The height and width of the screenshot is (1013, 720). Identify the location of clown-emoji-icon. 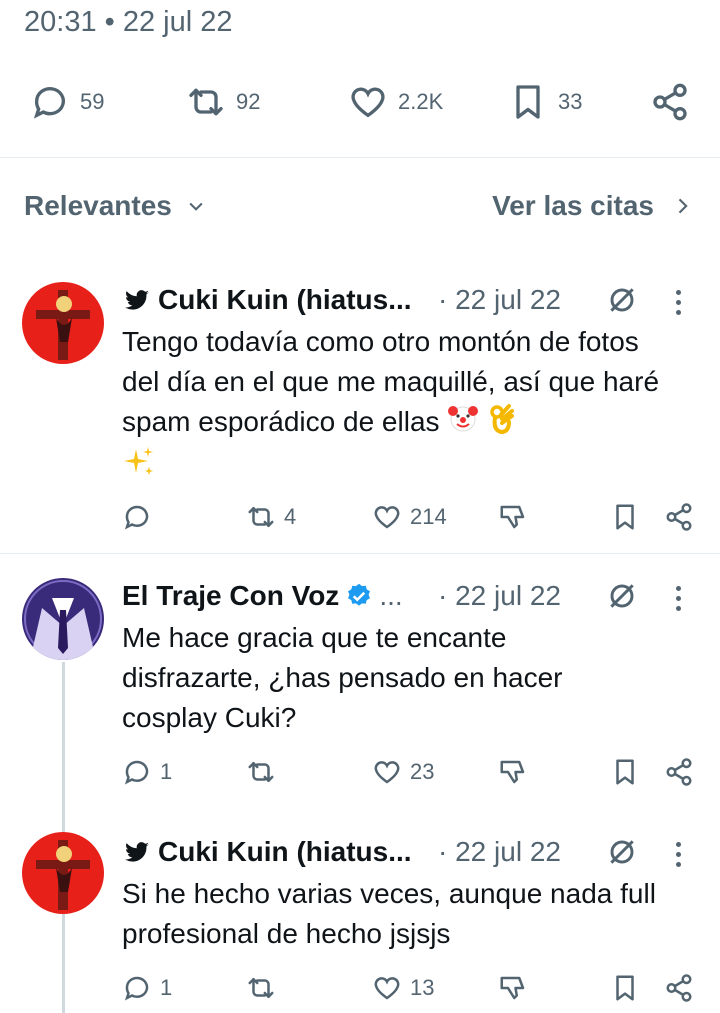
(463, 423).